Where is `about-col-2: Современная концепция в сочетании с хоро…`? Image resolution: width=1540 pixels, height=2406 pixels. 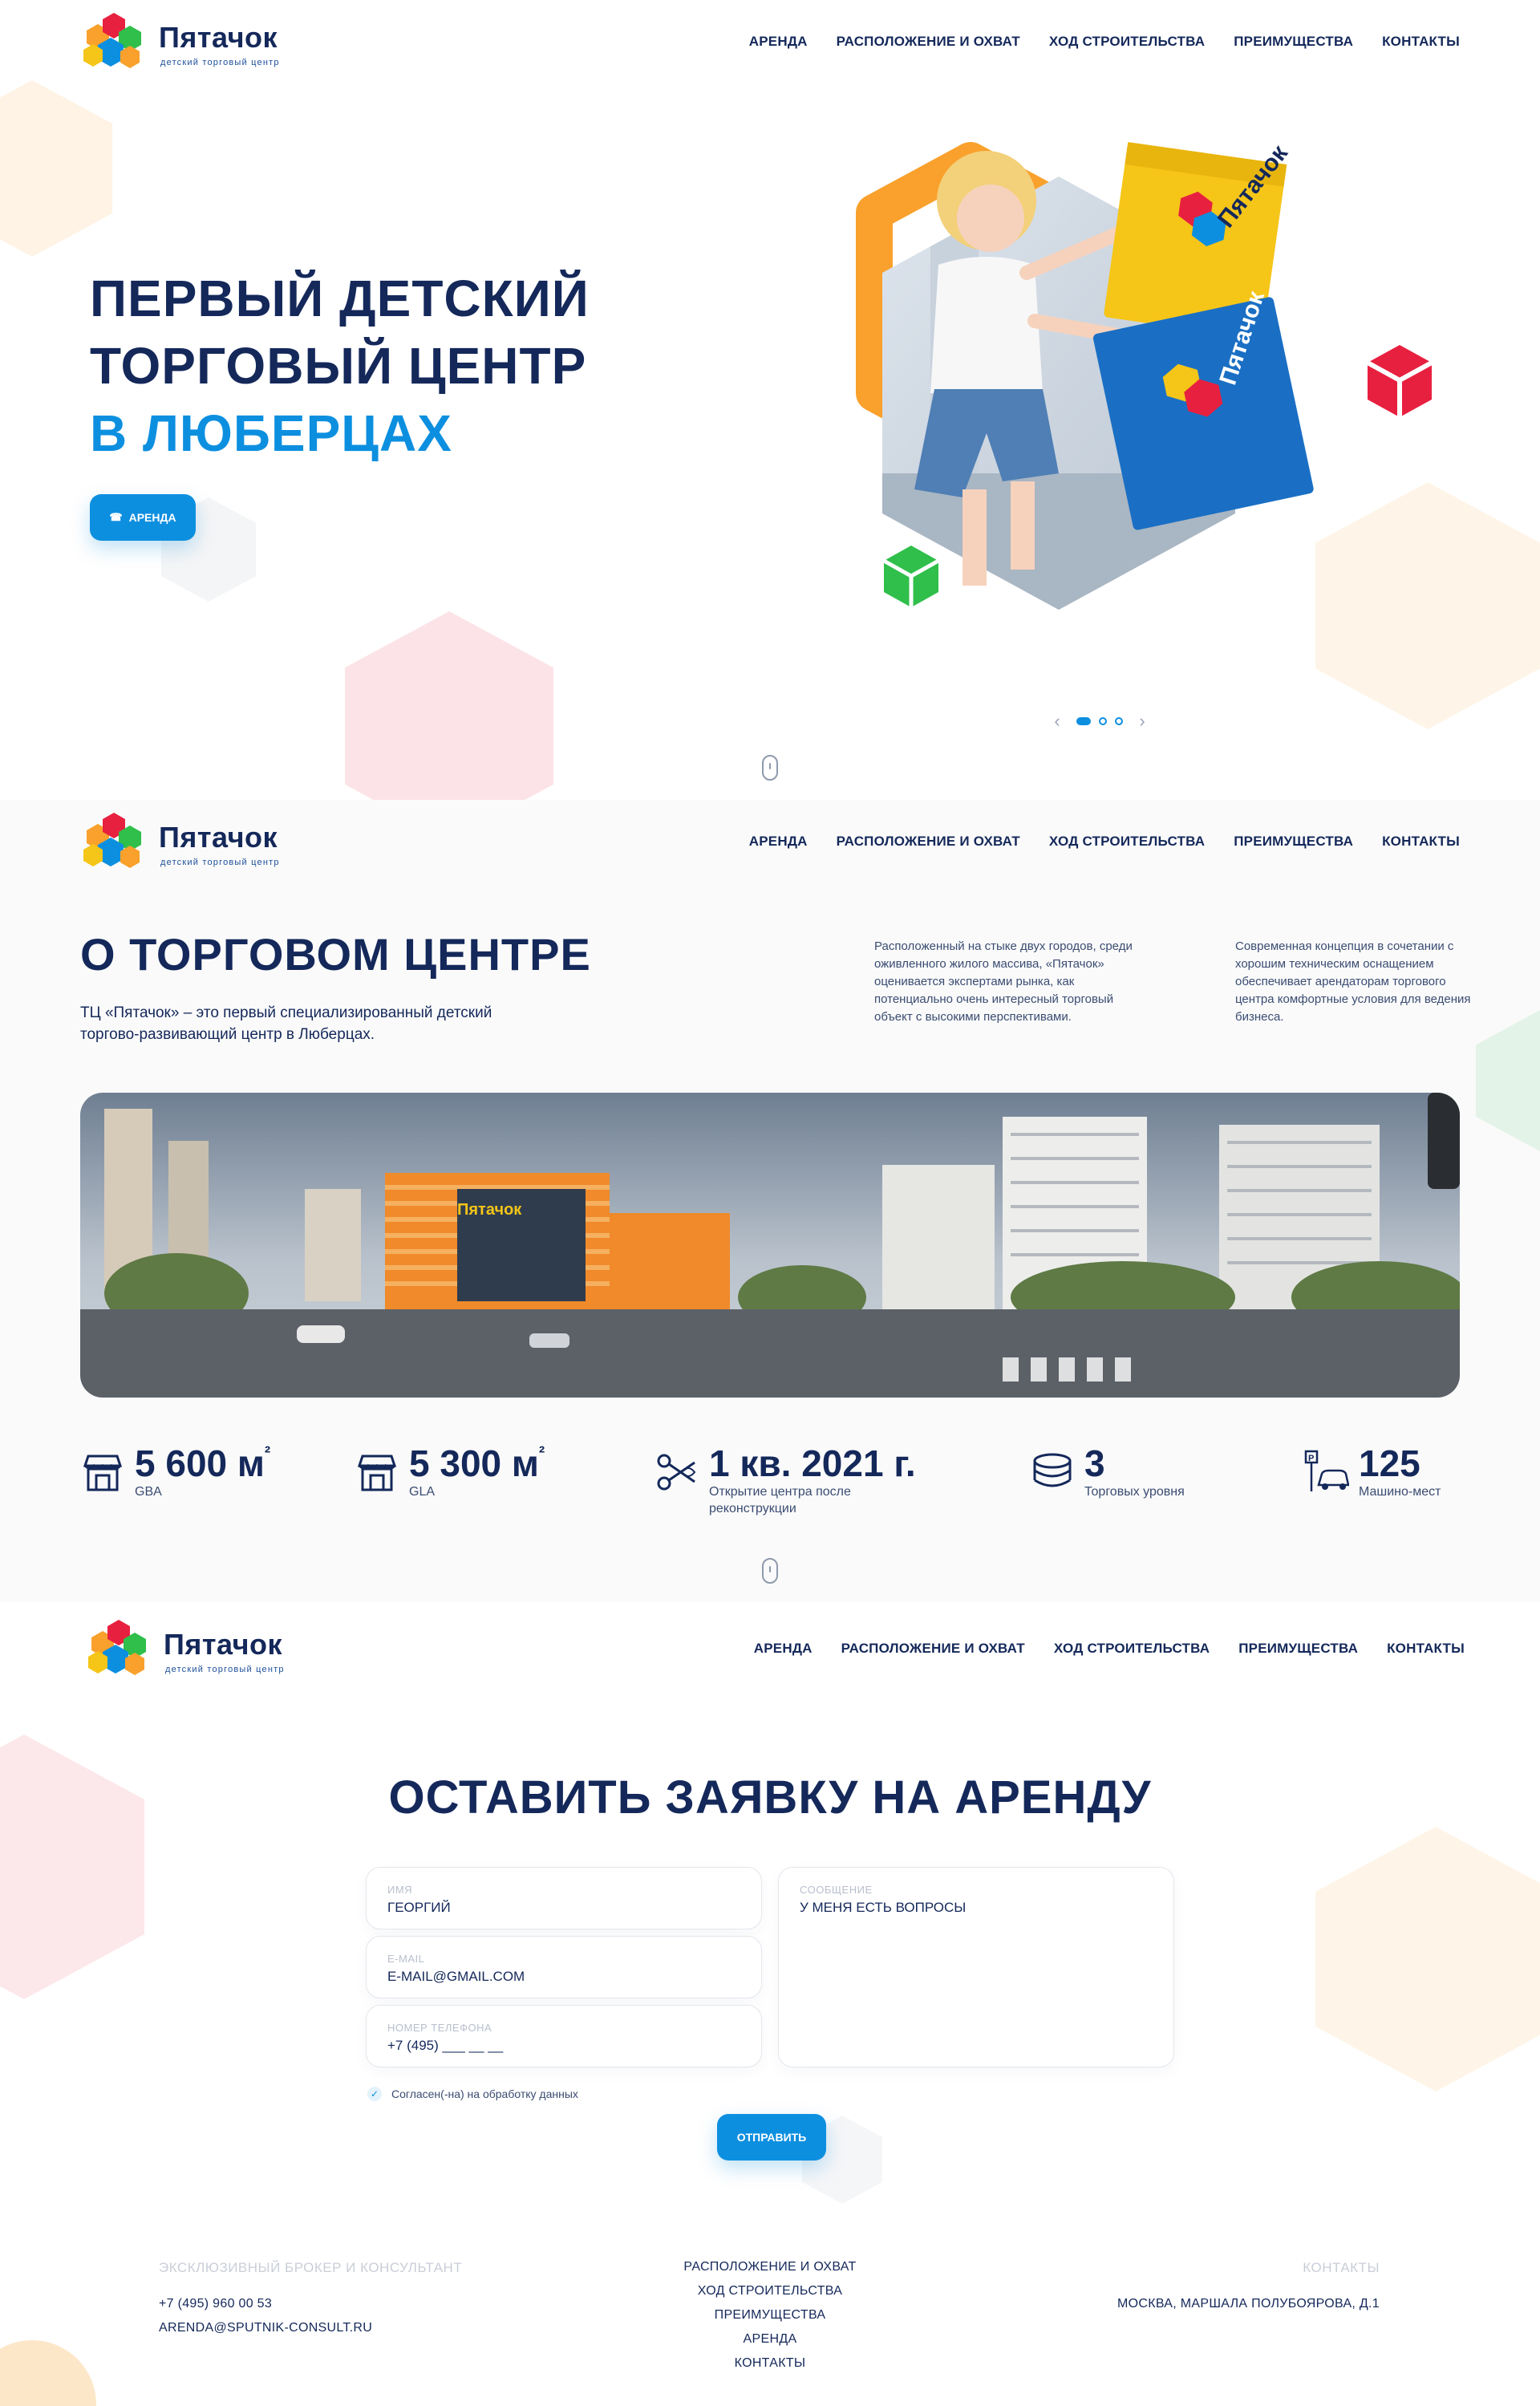 about-col-2: Современная концепция в сочетании с хоро… is located at coordinates (1353, 981).